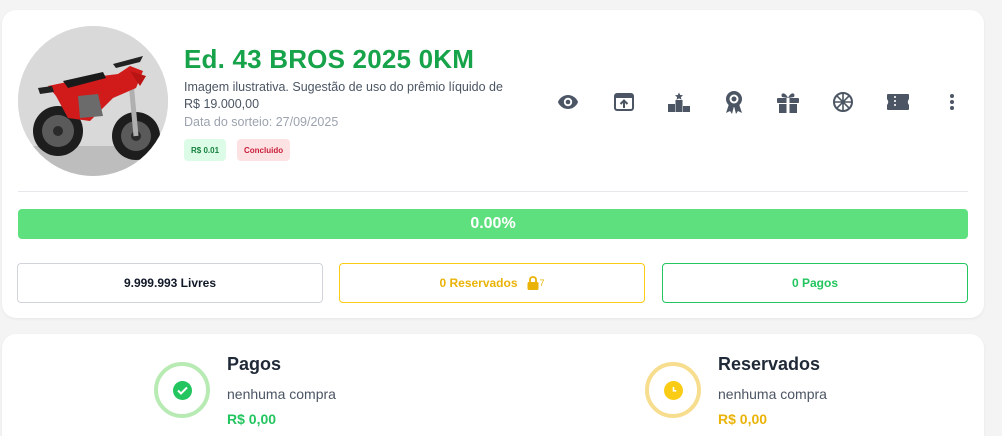  Describe the element at coordinates (478, 283) in the screenshot. I see `reserved-count: 0 Reservados` at that location.